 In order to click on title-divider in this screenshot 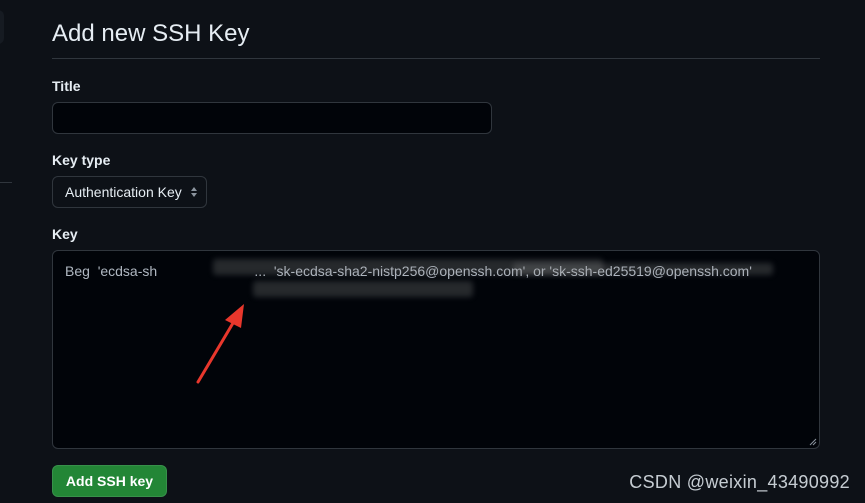, I will do `click(436, 58)`.